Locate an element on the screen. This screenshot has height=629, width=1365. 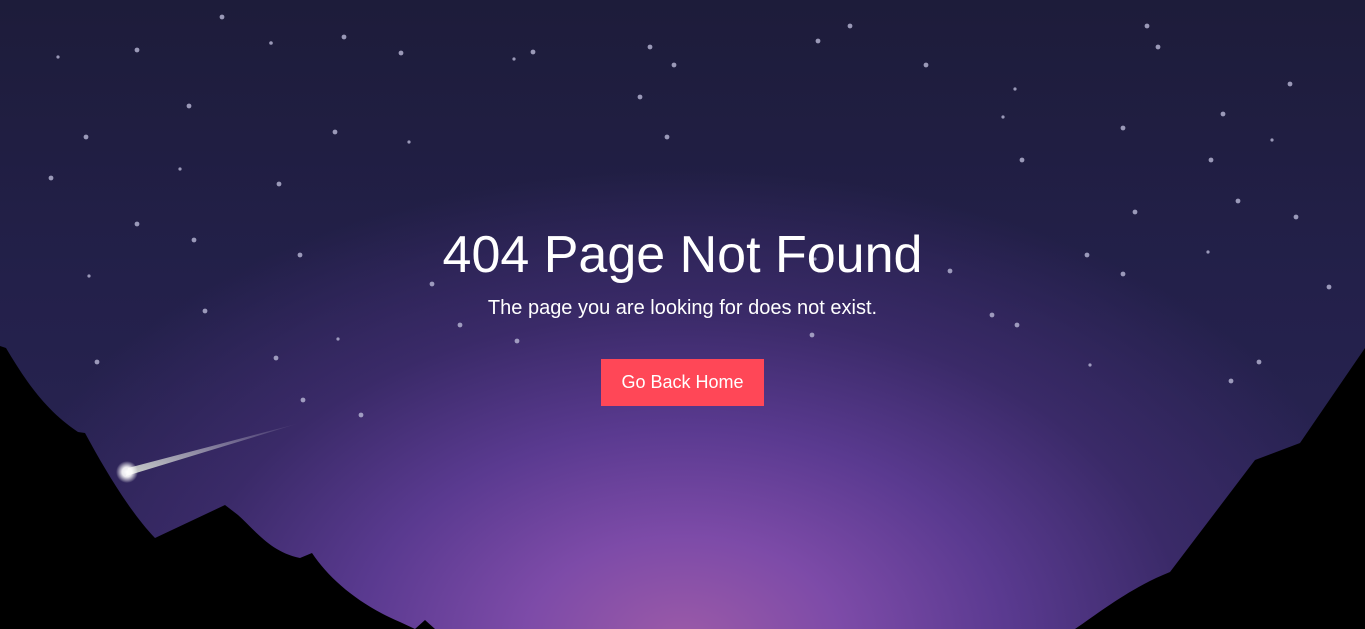
shooting-star-icon is located at coordinates (208, 453).